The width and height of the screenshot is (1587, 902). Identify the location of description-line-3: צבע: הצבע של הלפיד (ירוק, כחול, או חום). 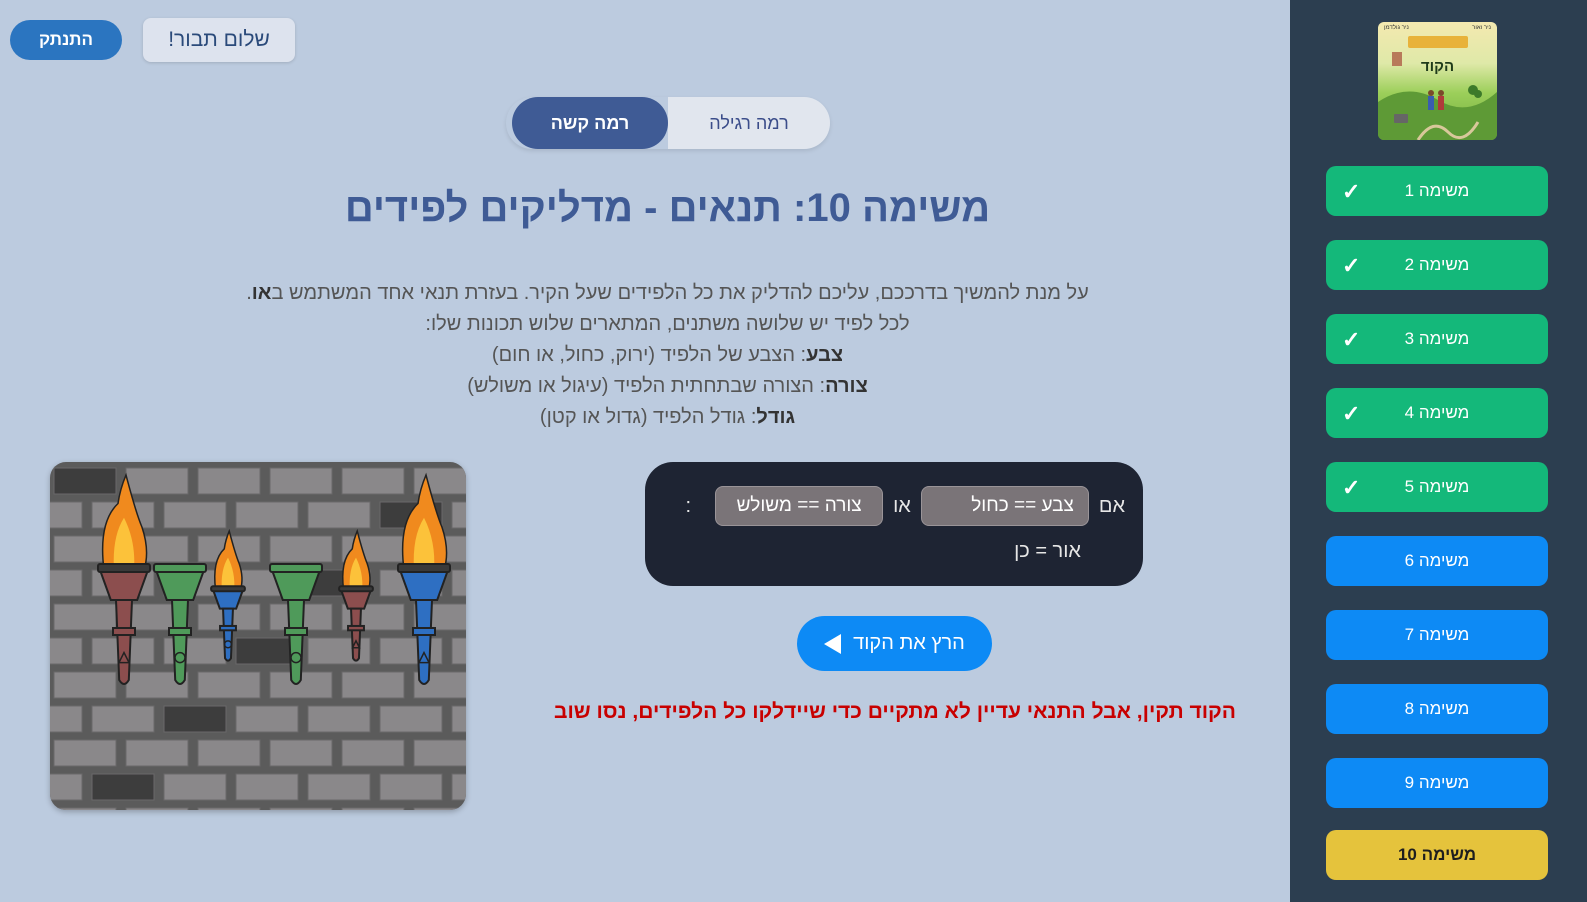
(667, 355).